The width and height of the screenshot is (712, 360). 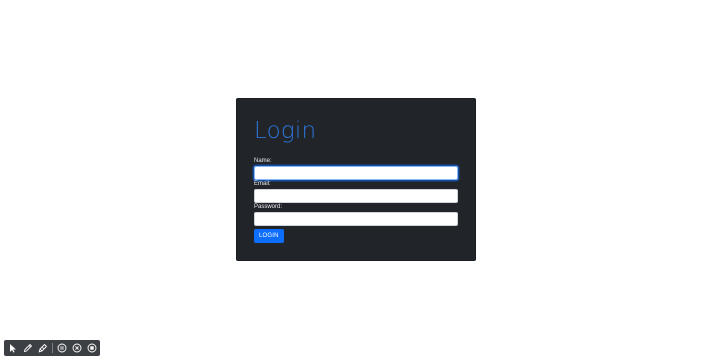 I want to click on pause-icon, so click(x=62, y=348).